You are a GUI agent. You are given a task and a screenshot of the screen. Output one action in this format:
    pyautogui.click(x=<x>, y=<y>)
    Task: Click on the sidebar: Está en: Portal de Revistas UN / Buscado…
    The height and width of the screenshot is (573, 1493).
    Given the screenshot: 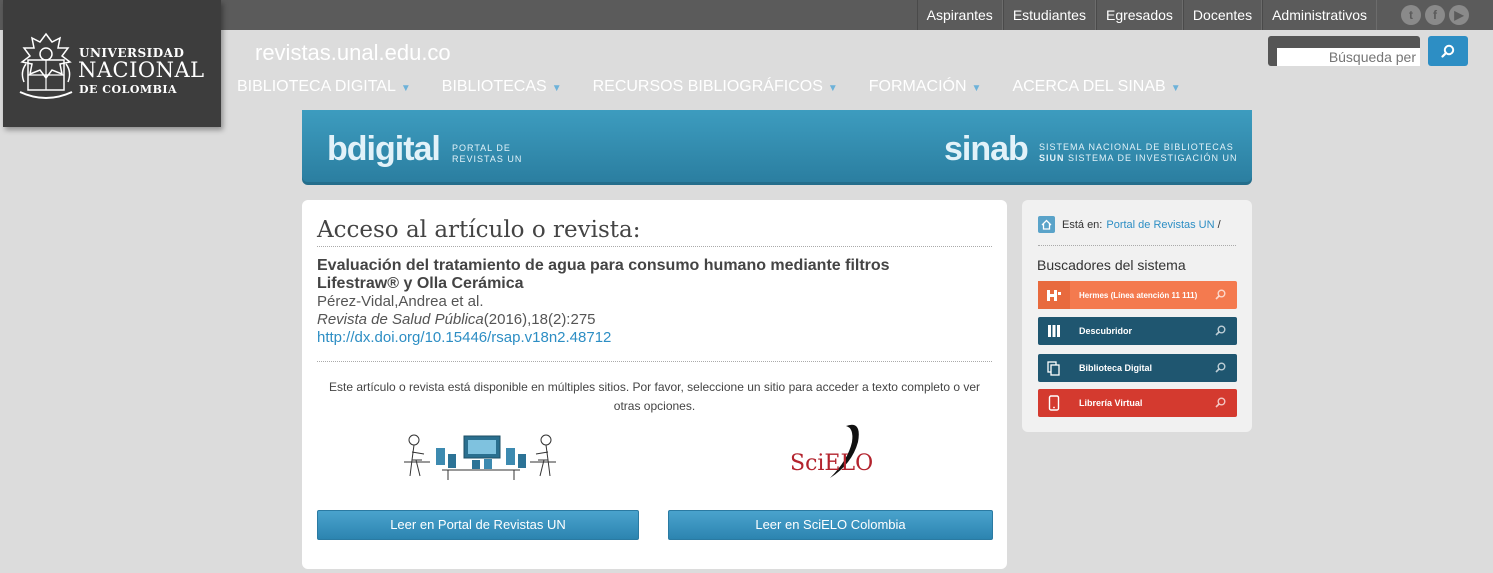 What is the action you would take?
    pyautogui.click(x=1137, y=316)
    